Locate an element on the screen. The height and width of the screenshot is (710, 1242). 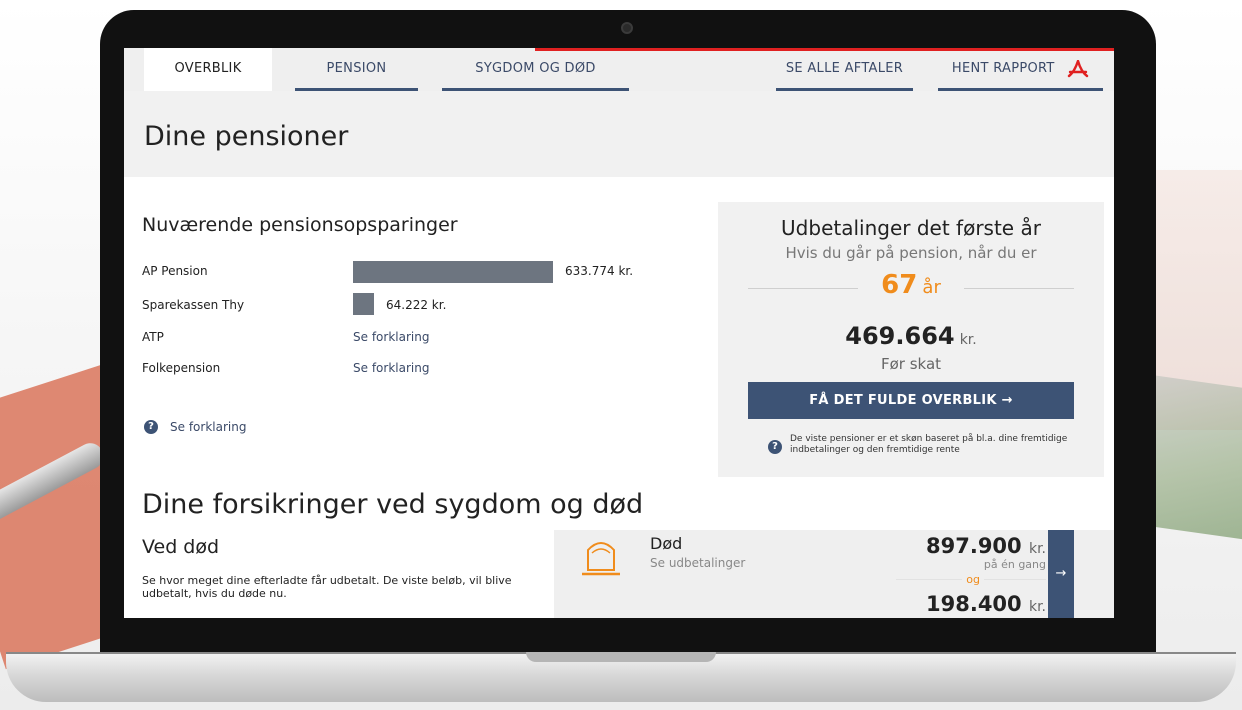
savings-label-sparekassen-thy: Sparekassen Thy is located at coordinates (193, 305).